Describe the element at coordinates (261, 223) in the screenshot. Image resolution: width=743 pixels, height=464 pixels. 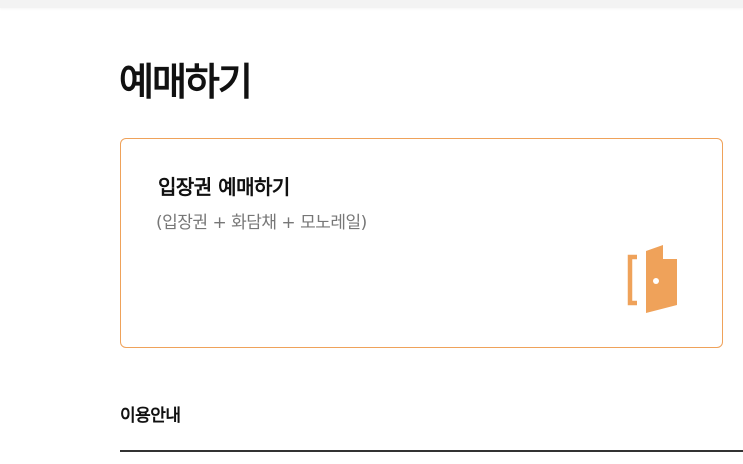
I see `ticket-card-subtitle: (입장권 + 화담채 + 모노레일)` at that location.